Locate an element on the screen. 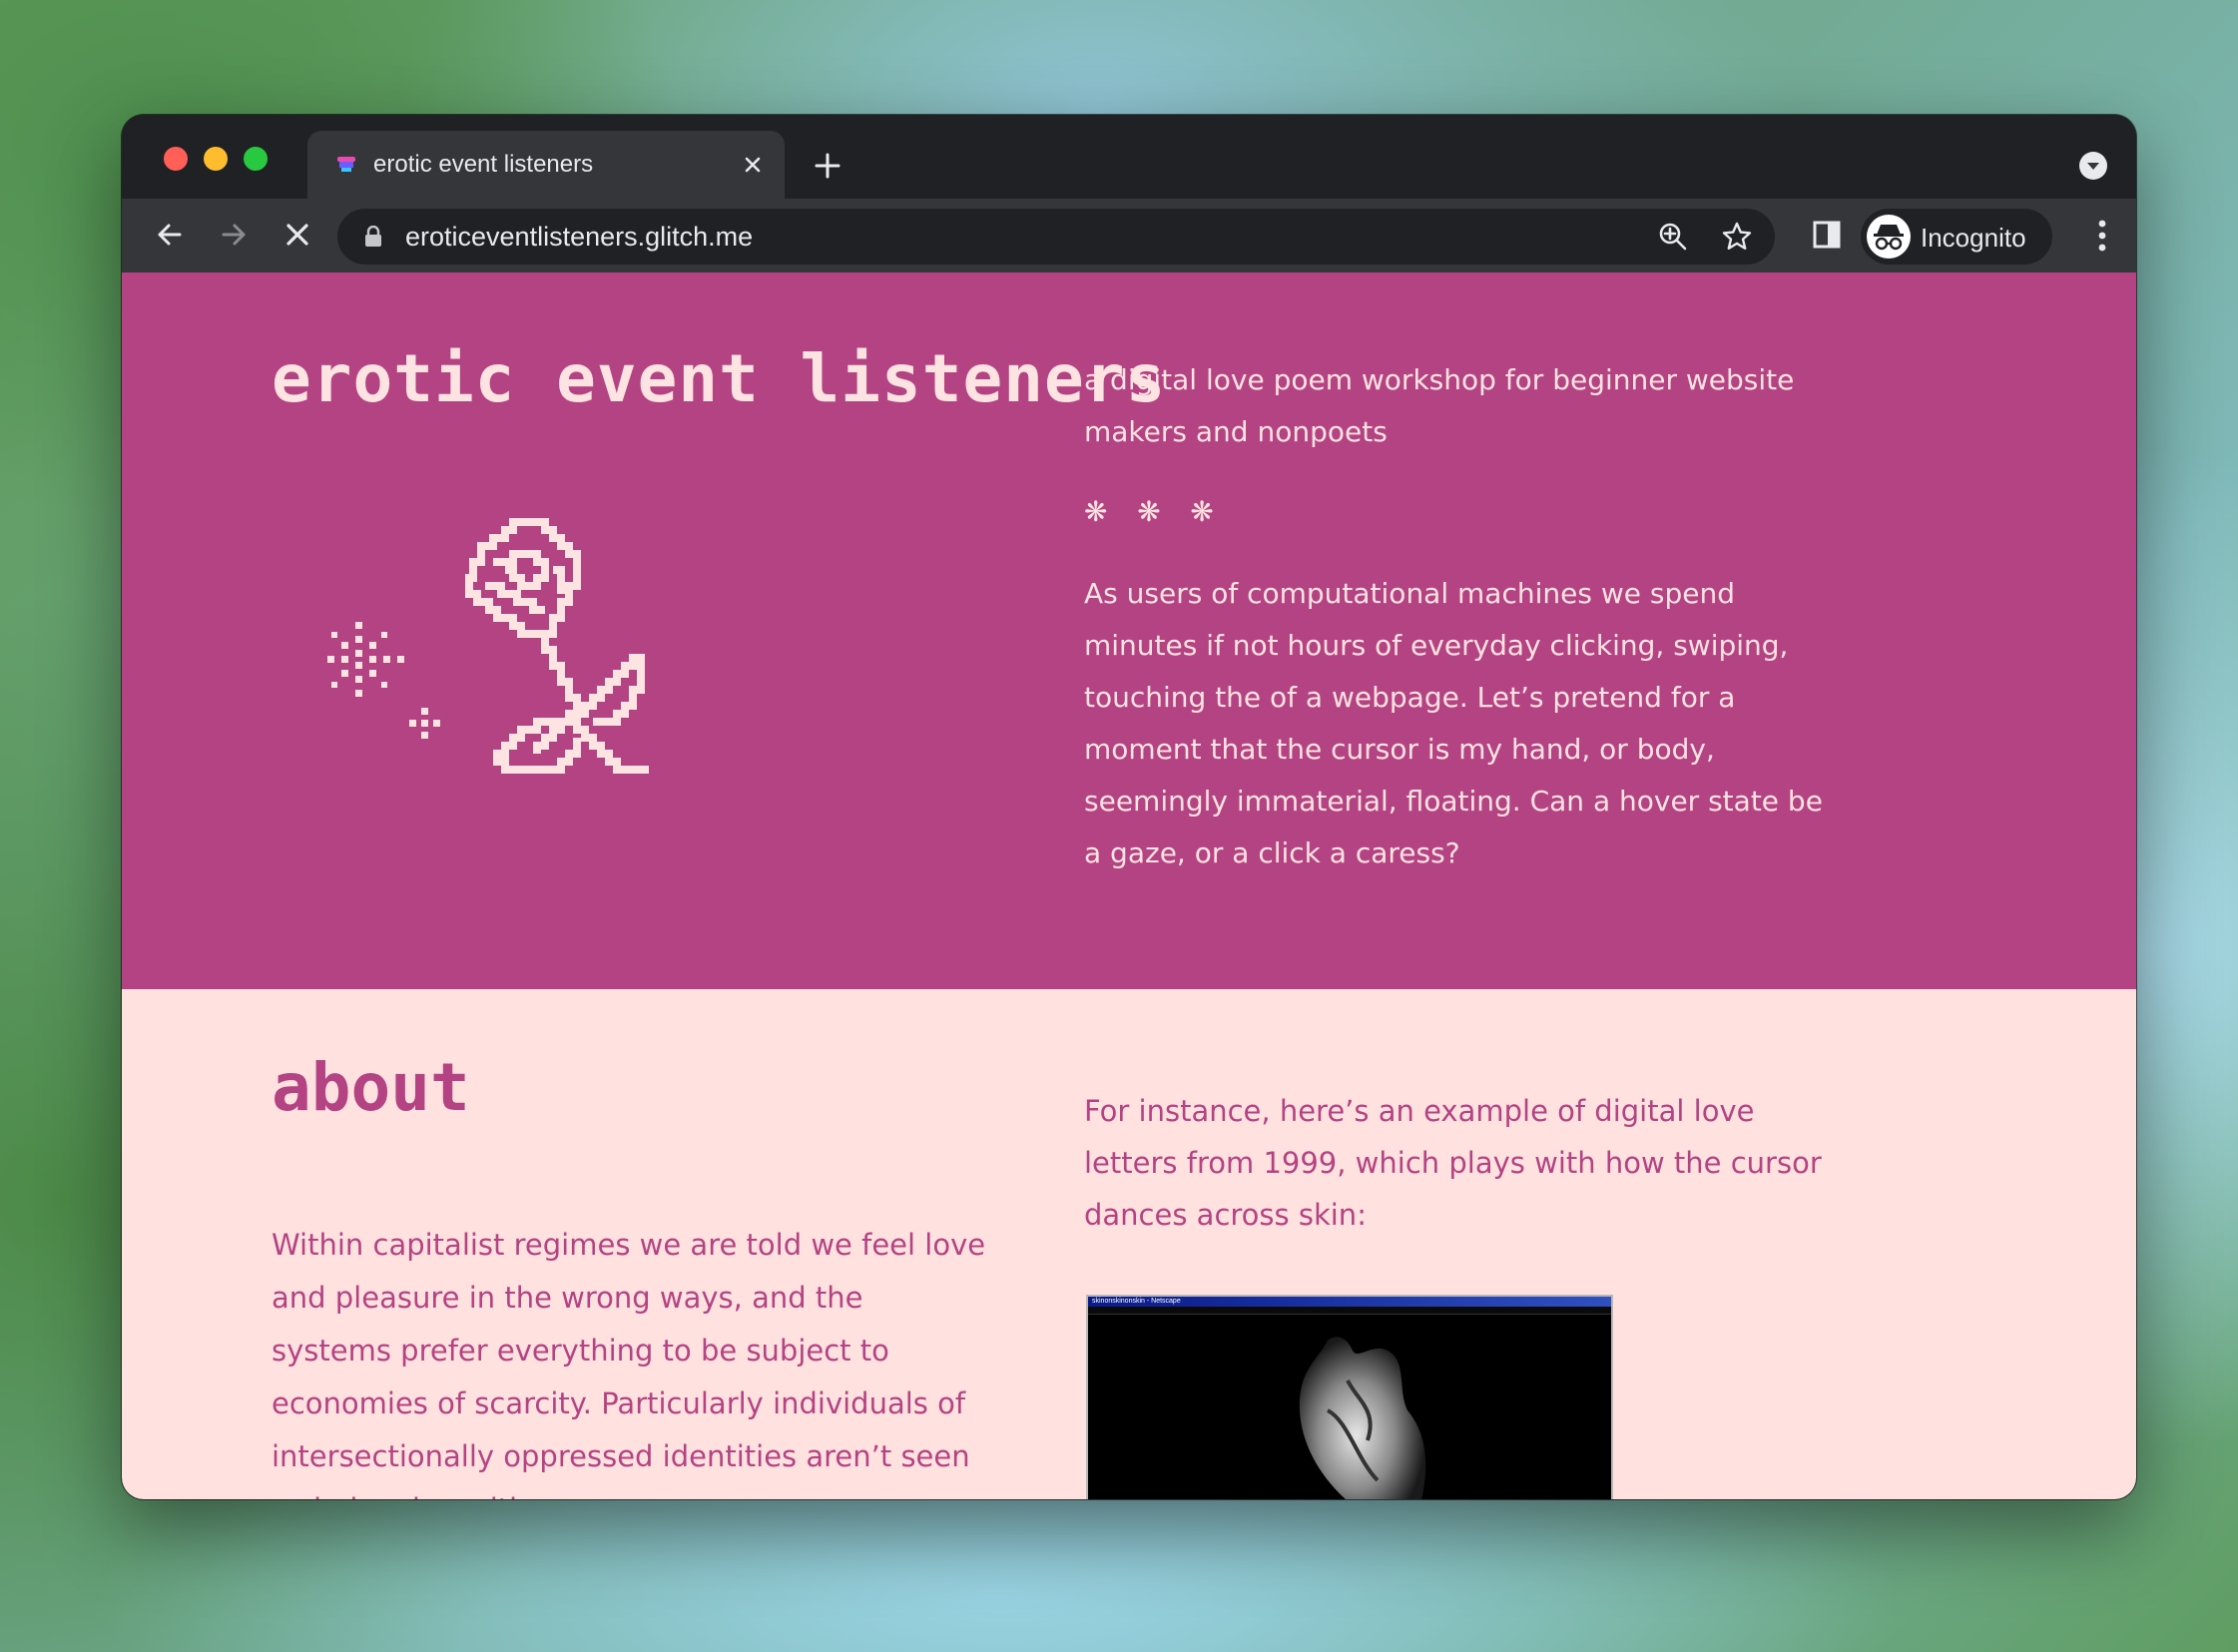 This screenshot has height=1652, width=2238. tab-title: erotic event listeners is located at coordinates (484, 164).